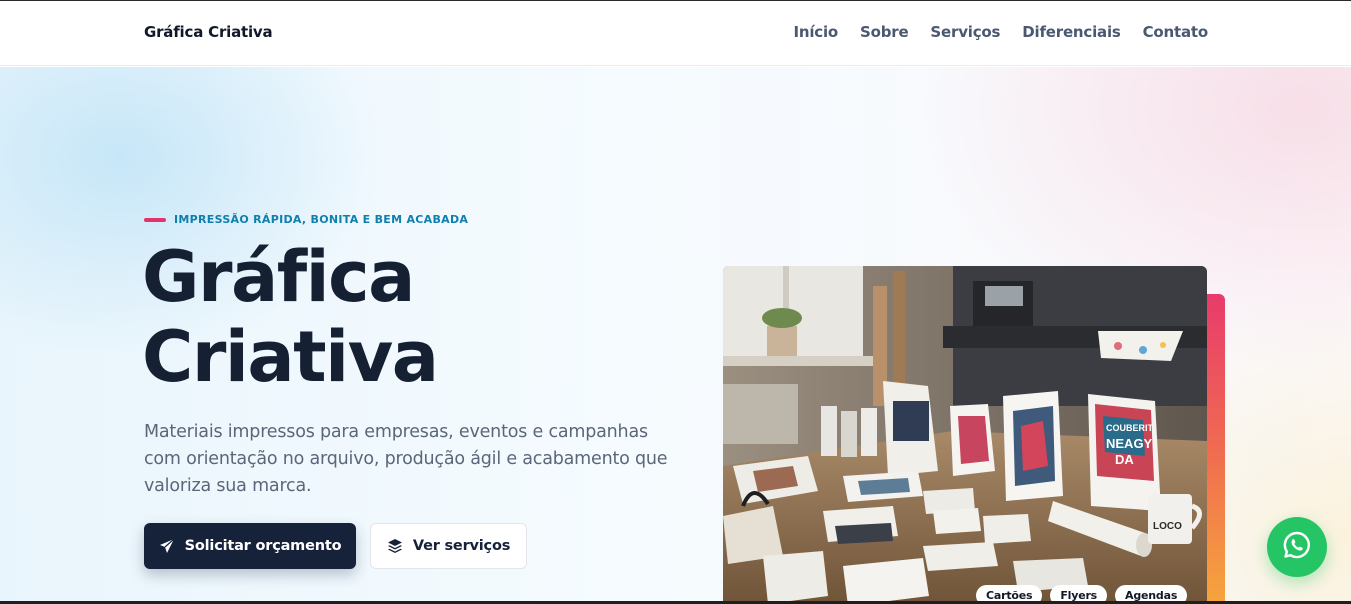 Image resolution: width=1351 pixels, height=604 pixels. I want to click on whatsapp-icon, so click(1297, 547).